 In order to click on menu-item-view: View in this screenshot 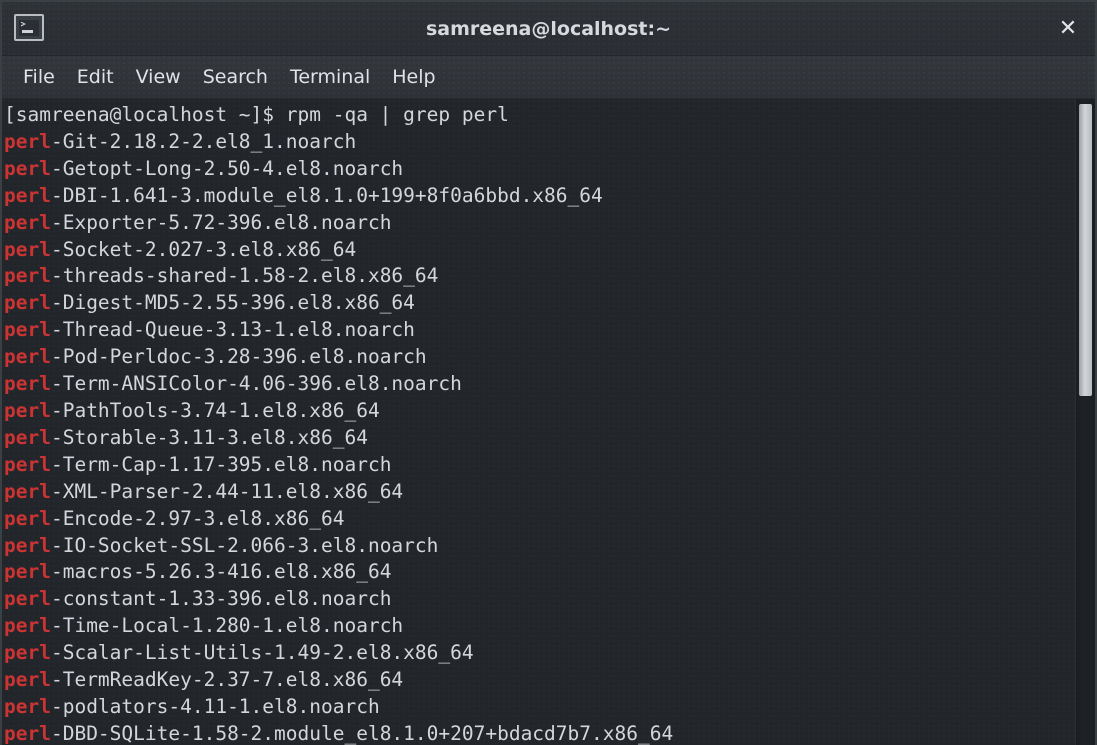, I will do `click(158, 77)`.